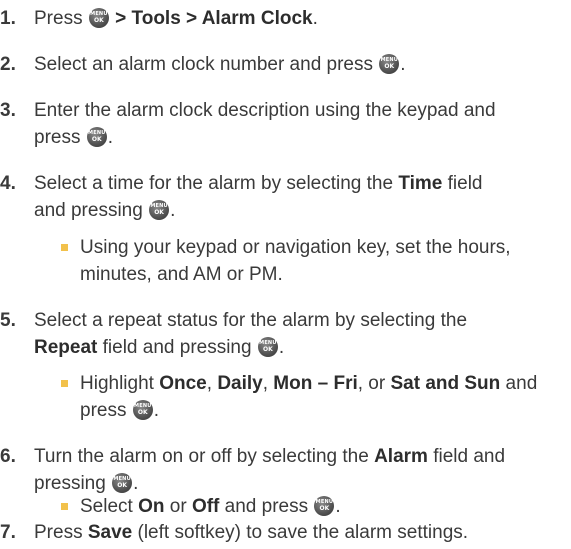 The width and height of the screenshot is (571, 549). I want to click on step-number: 1., so click(8, 18).